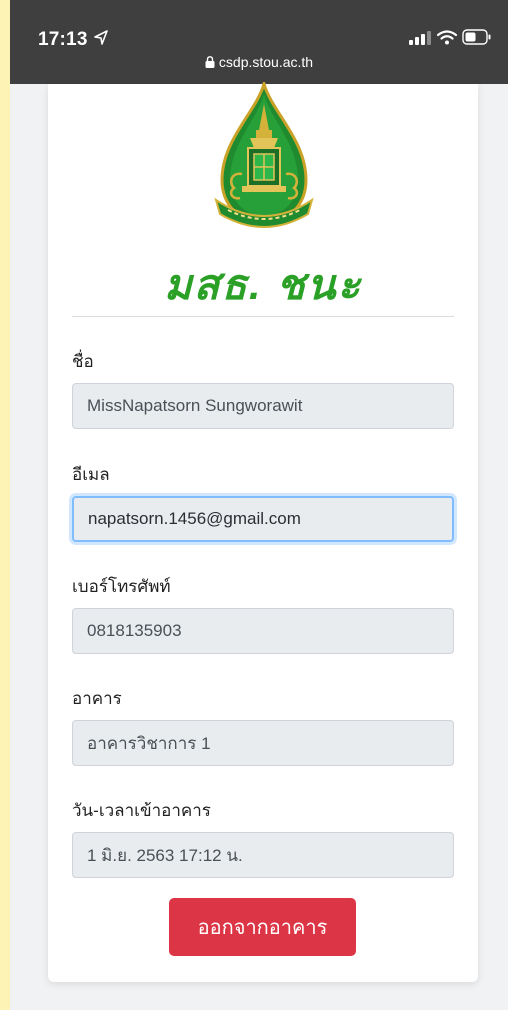 The height and width of the screenshot is (1010, 508). I want to click on name-field: MissNapatsorn Sungworawit, so click(263, 406).